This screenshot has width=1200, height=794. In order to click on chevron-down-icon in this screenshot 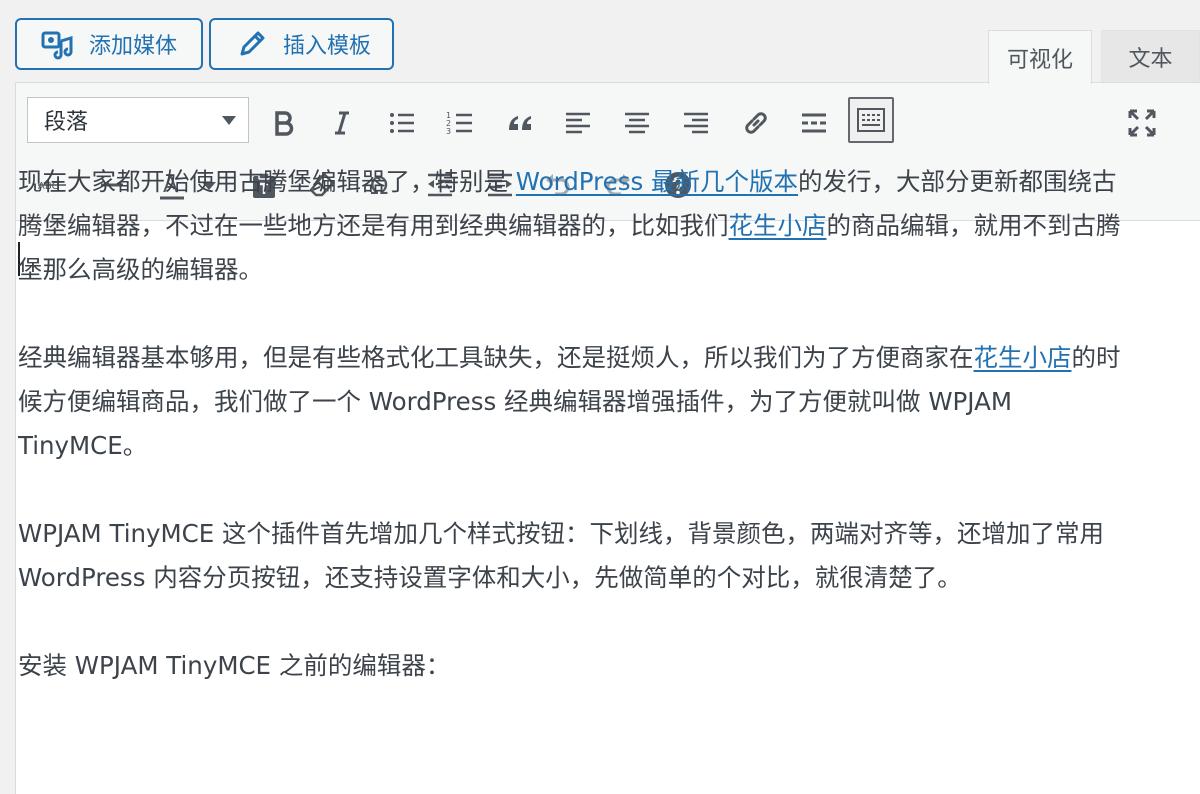, I will do `click(229, 120)`.